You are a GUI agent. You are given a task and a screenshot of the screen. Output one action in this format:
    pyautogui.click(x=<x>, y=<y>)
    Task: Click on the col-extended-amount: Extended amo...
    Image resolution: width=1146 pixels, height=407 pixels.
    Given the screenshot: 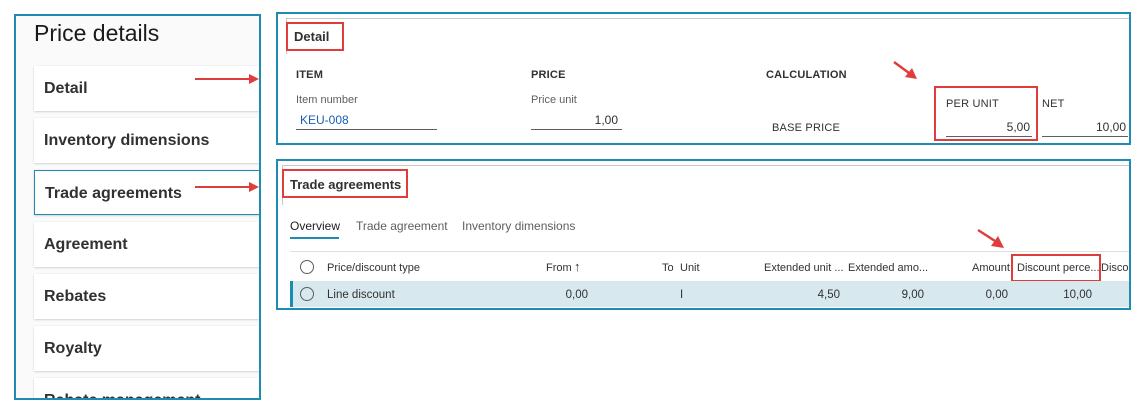 What is the action you would take?
    pyautogui.click(x=888, y=268)
    